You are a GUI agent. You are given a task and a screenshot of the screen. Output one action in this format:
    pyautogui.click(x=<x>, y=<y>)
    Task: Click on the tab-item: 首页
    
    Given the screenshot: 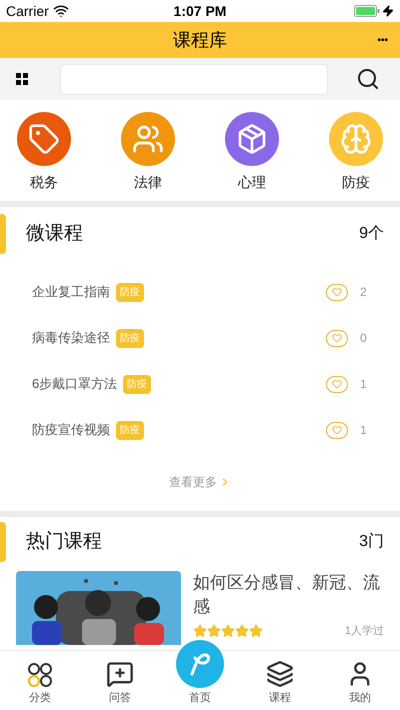 What is the action you would take?
    pyautogui.click(x=200, y=672)
    